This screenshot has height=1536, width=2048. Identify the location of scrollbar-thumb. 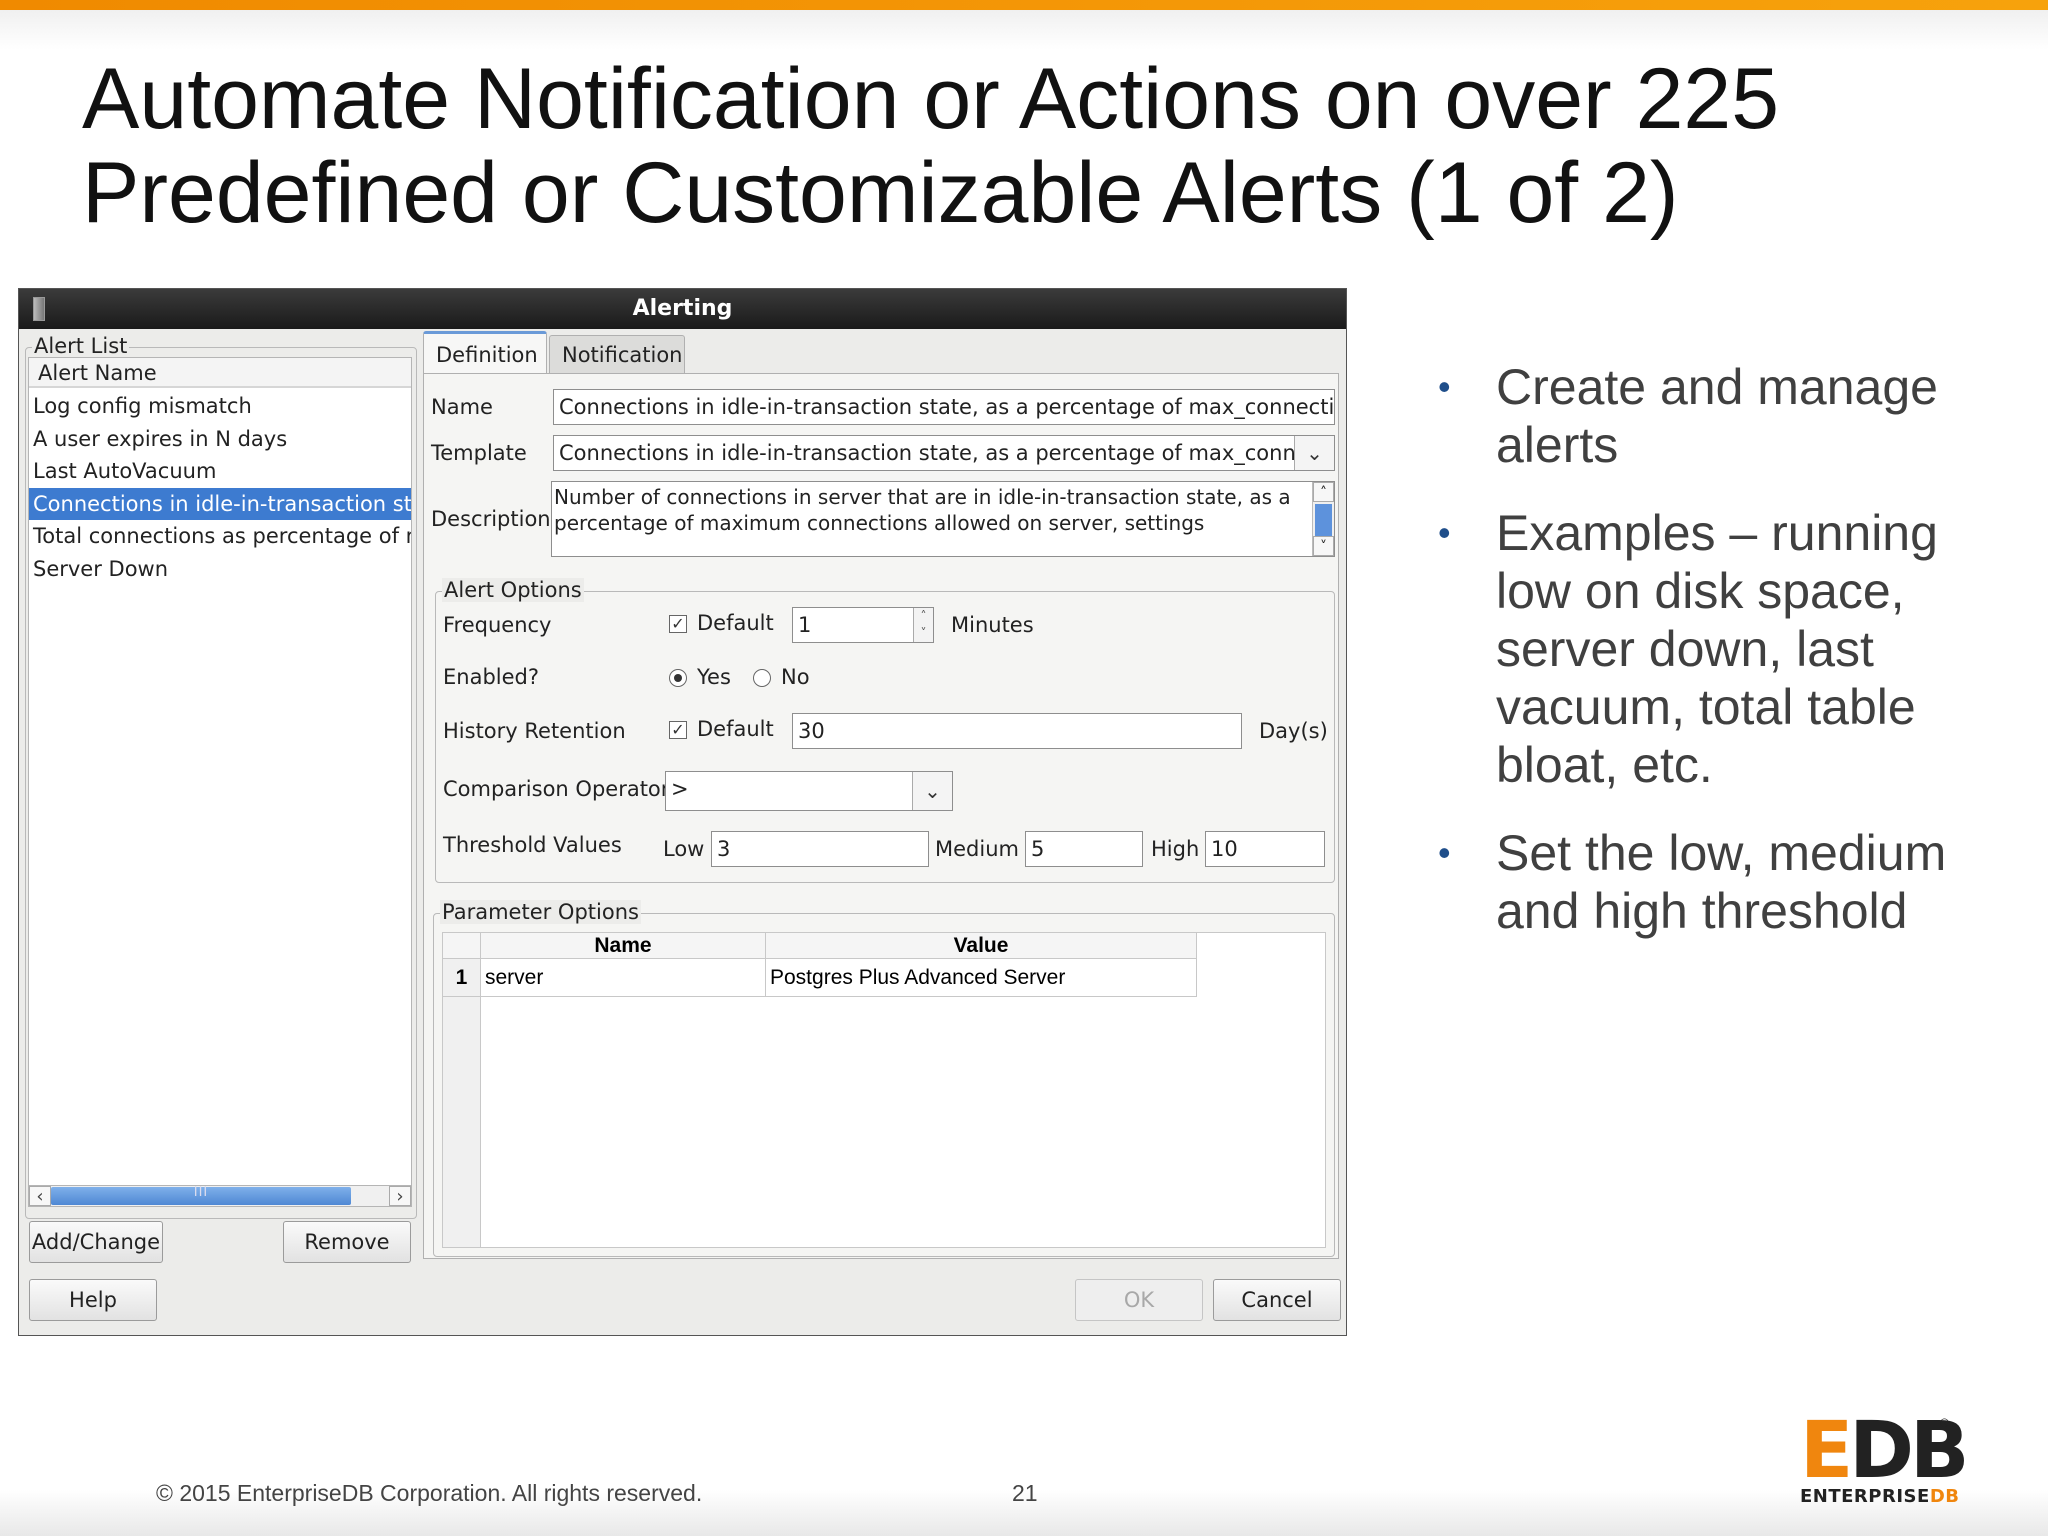
(1323, 520).